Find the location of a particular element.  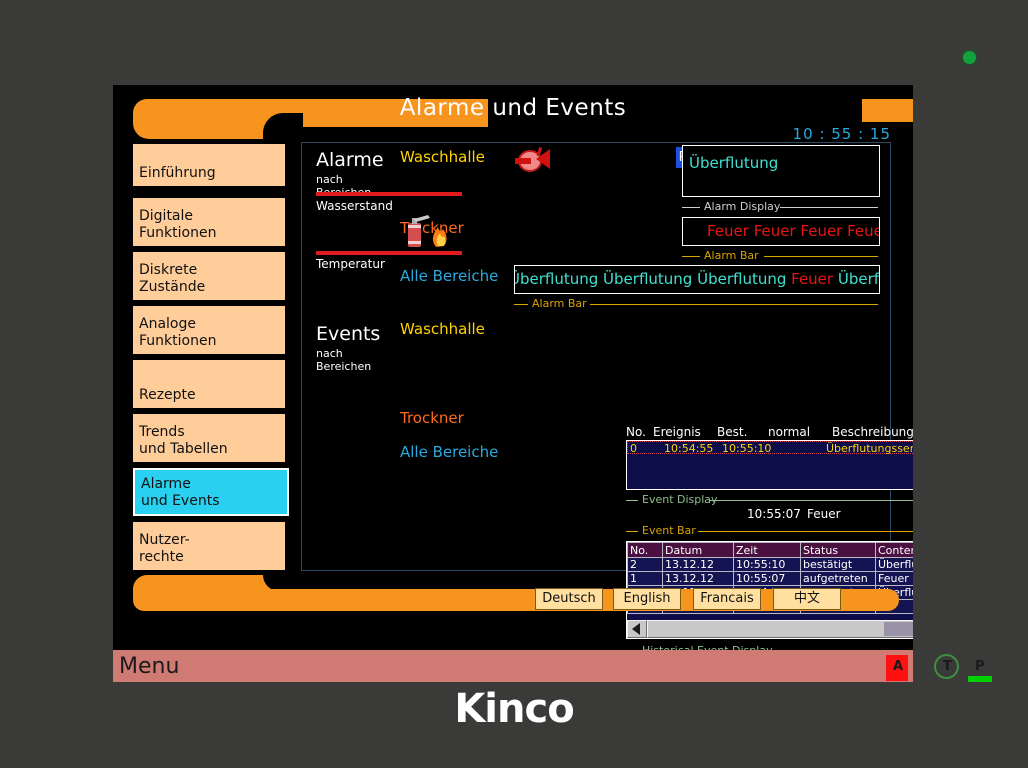

temperatur-bar is located at coordinates (389, 253).